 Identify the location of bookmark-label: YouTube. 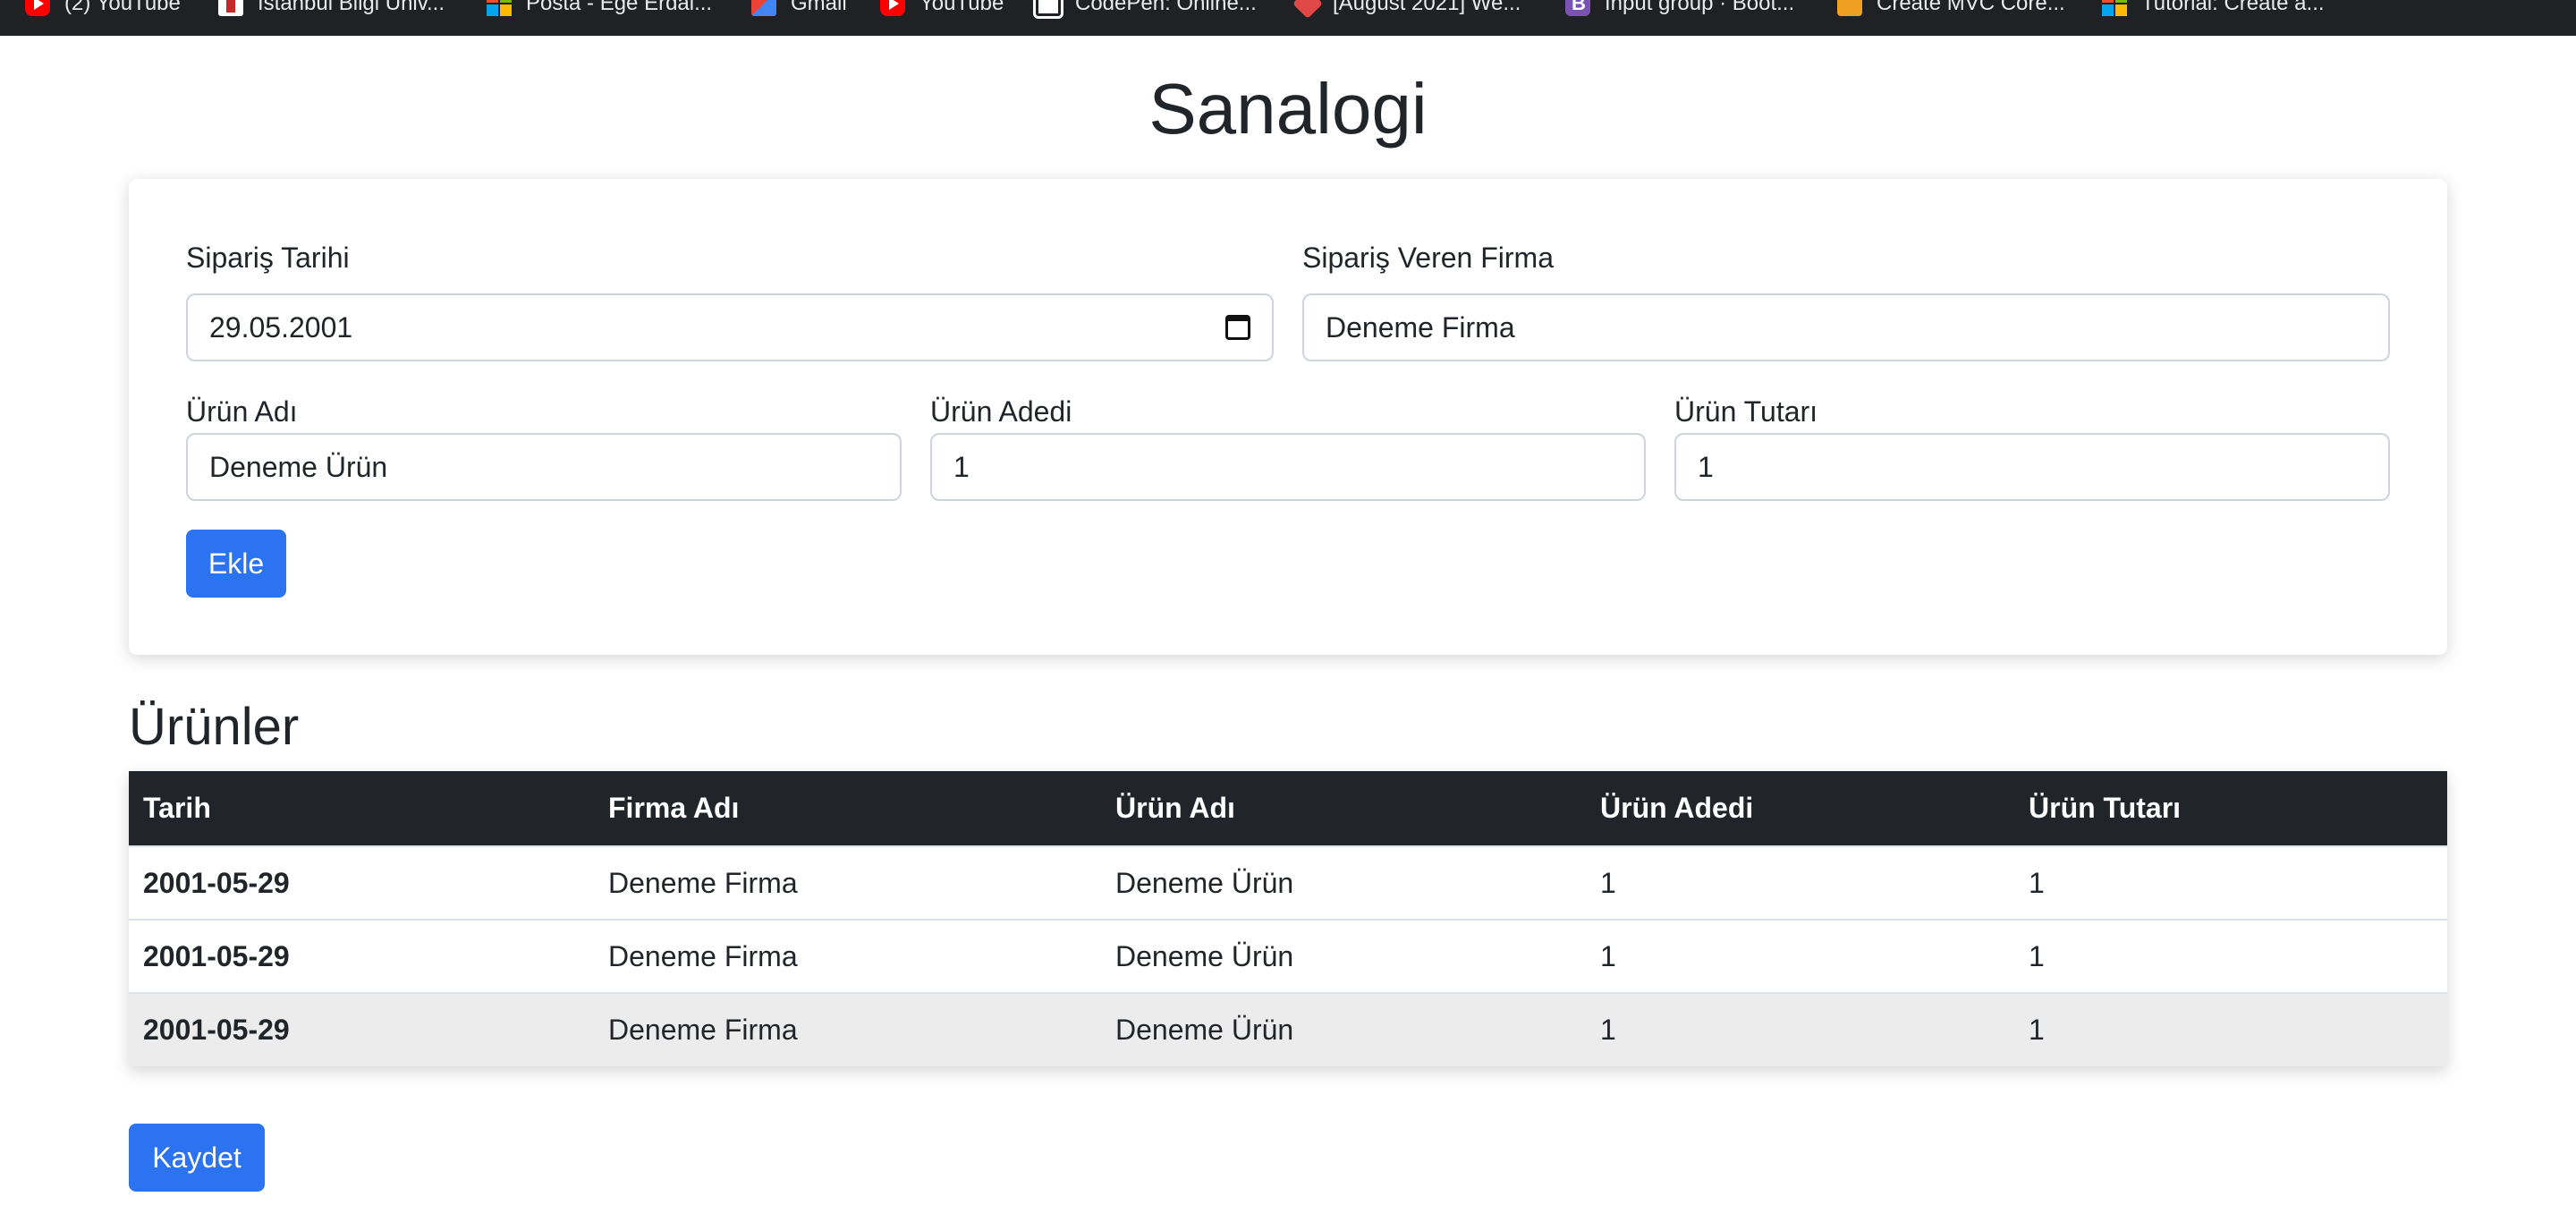
(961, 7).